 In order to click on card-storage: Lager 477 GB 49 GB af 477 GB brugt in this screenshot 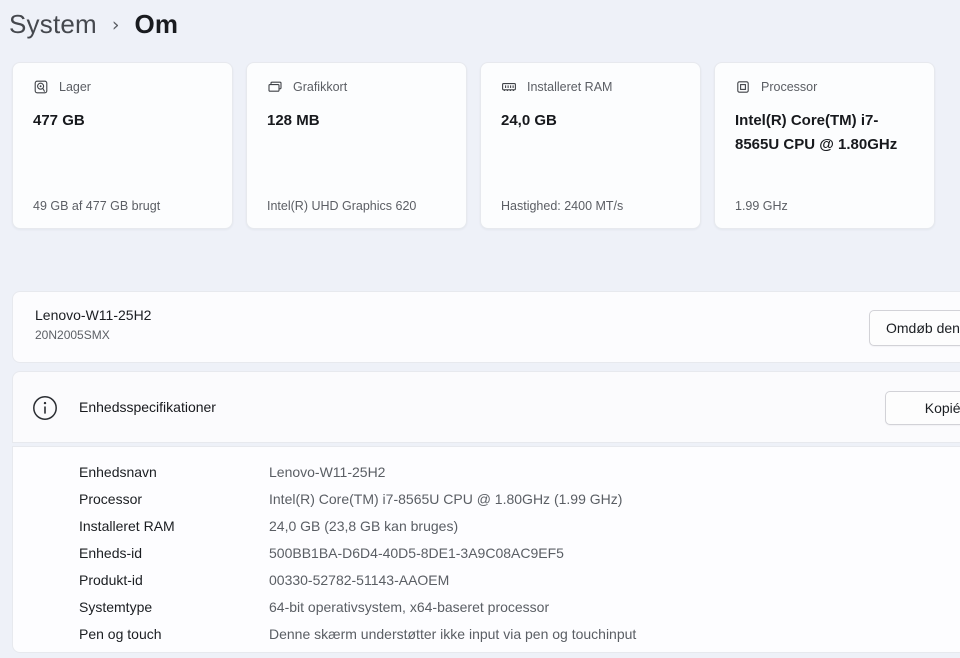, I will do `click(122, 145)`.